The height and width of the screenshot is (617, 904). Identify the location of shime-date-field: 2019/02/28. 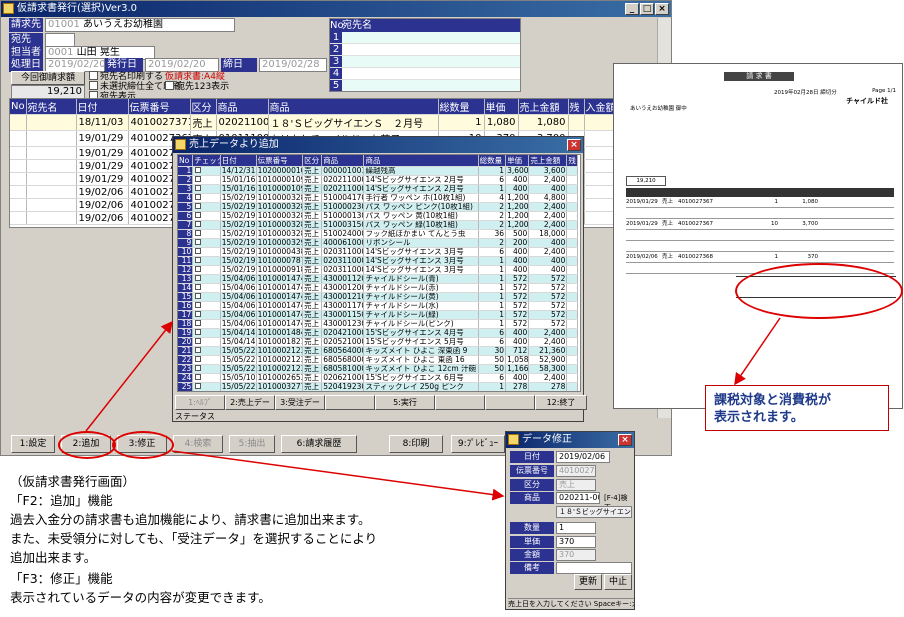
(293, 65).